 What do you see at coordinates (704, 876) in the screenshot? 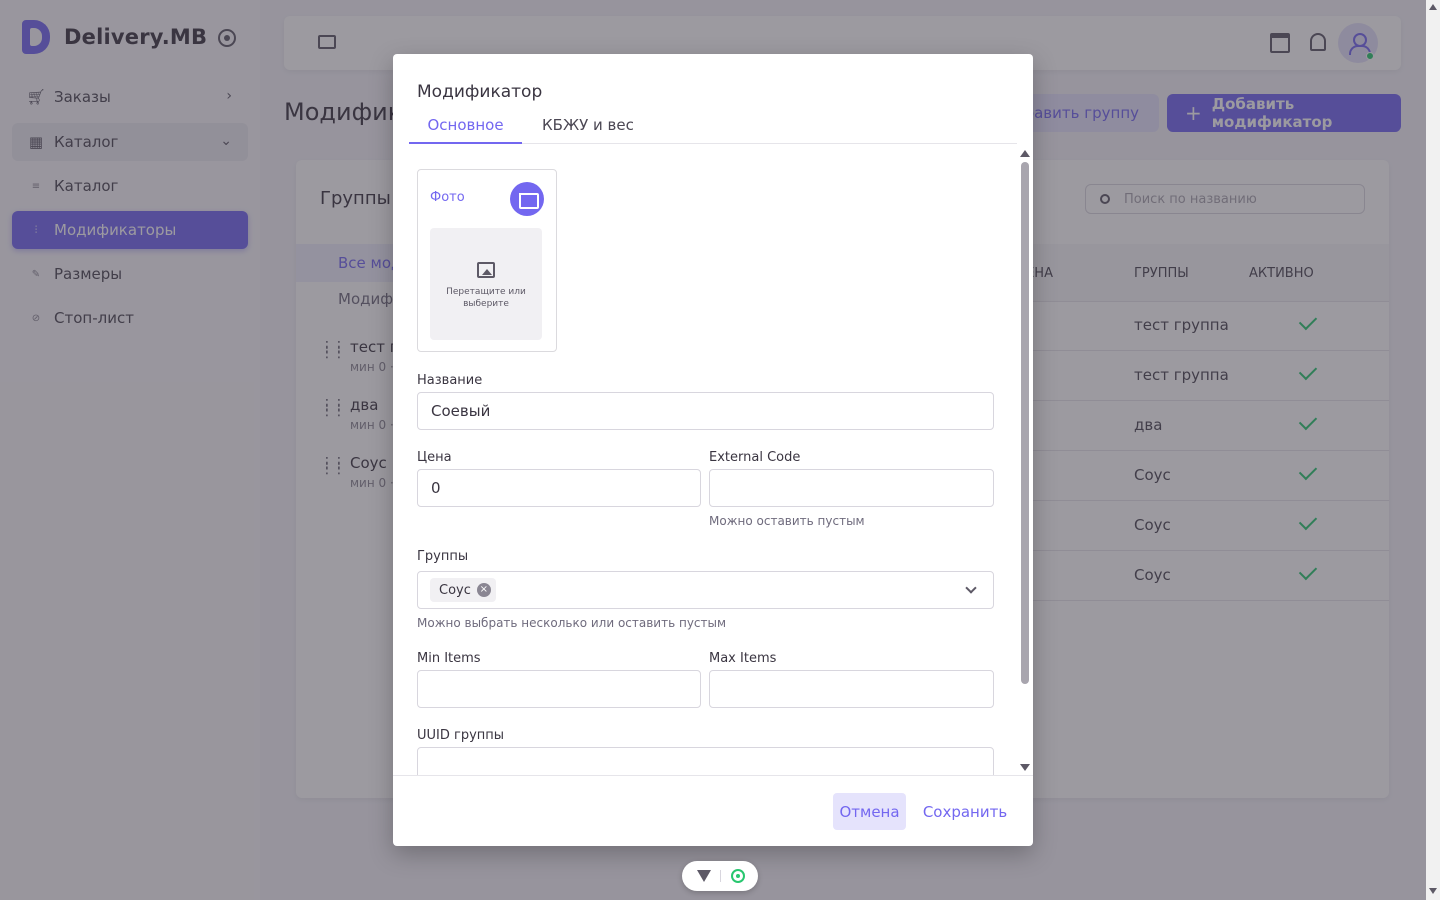
I see `vue-logo-icon` at bounding box center [704, 876].